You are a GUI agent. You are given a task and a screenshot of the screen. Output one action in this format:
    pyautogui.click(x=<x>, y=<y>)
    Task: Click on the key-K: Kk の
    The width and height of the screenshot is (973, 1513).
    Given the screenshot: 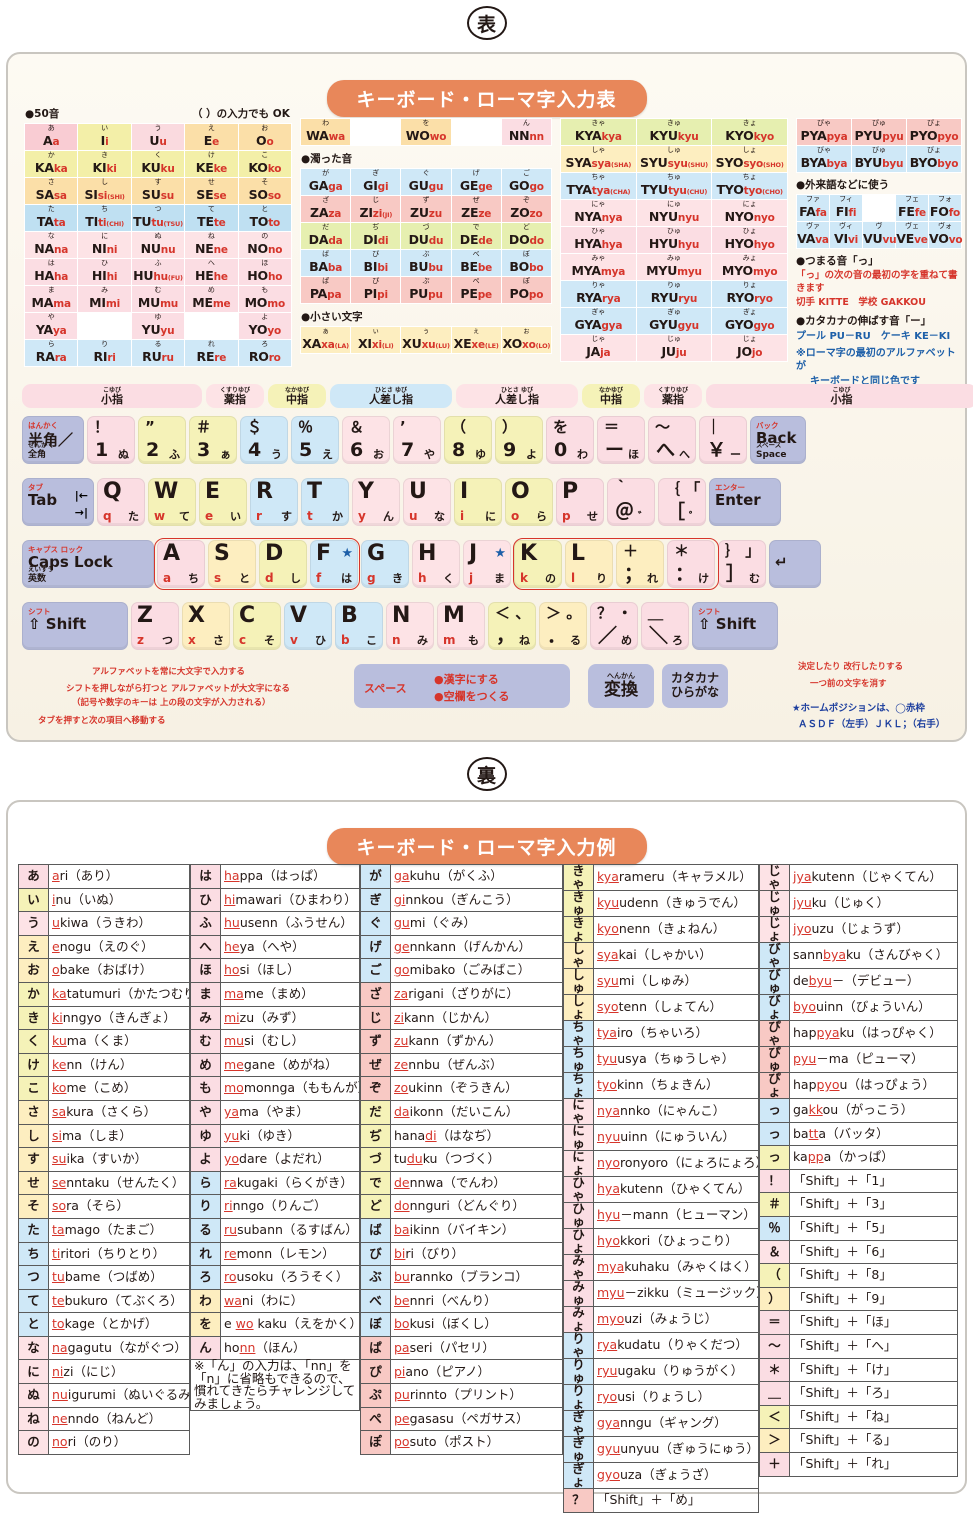 What is the action you would take?
    pyautogui.click(x=538, y=564)
    